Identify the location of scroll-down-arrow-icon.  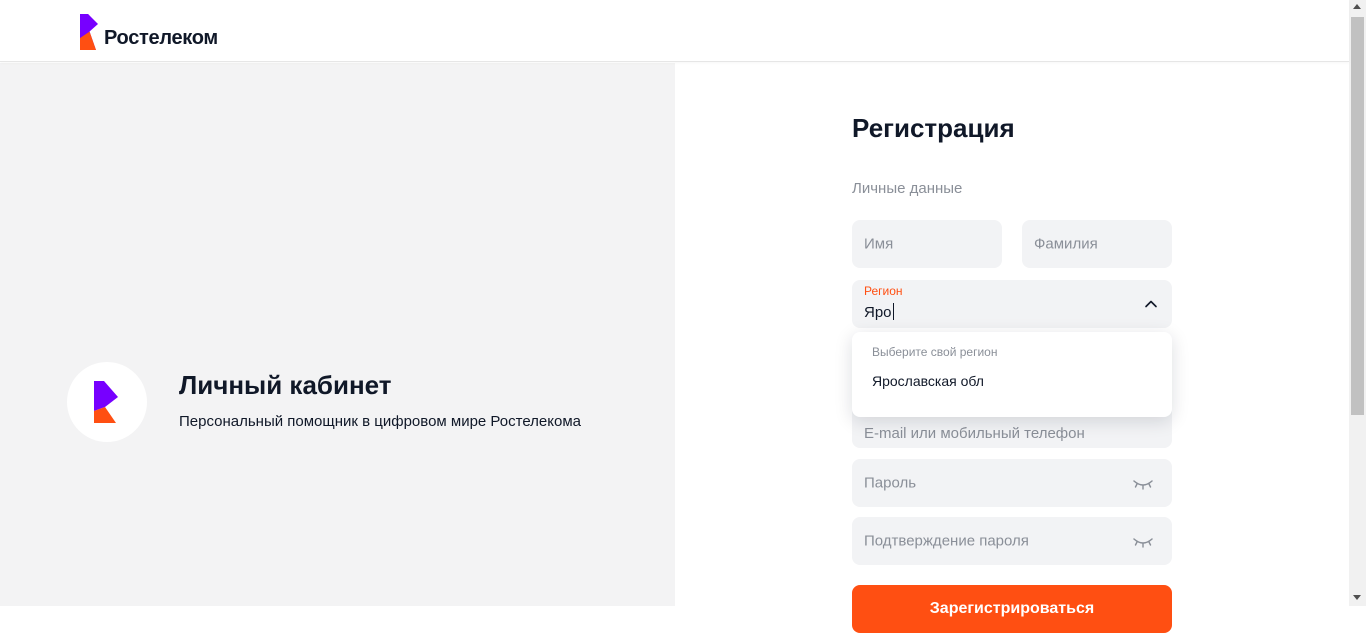
(1357, 597).